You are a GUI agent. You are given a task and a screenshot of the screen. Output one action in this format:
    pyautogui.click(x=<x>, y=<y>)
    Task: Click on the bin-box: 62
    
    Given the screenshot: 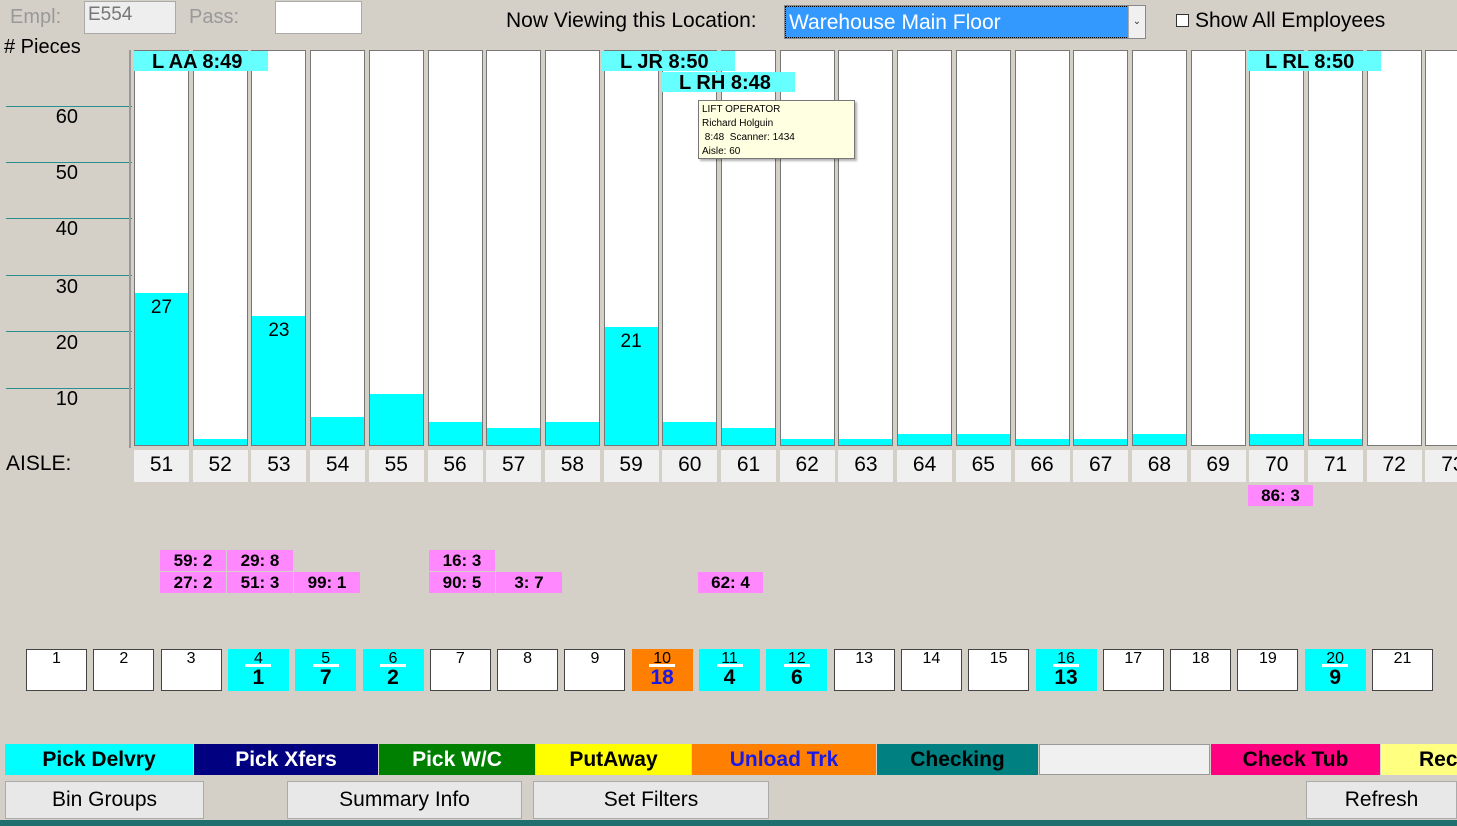 What is the action you would take?
    pyautogui.click(x=393, y=670)
    